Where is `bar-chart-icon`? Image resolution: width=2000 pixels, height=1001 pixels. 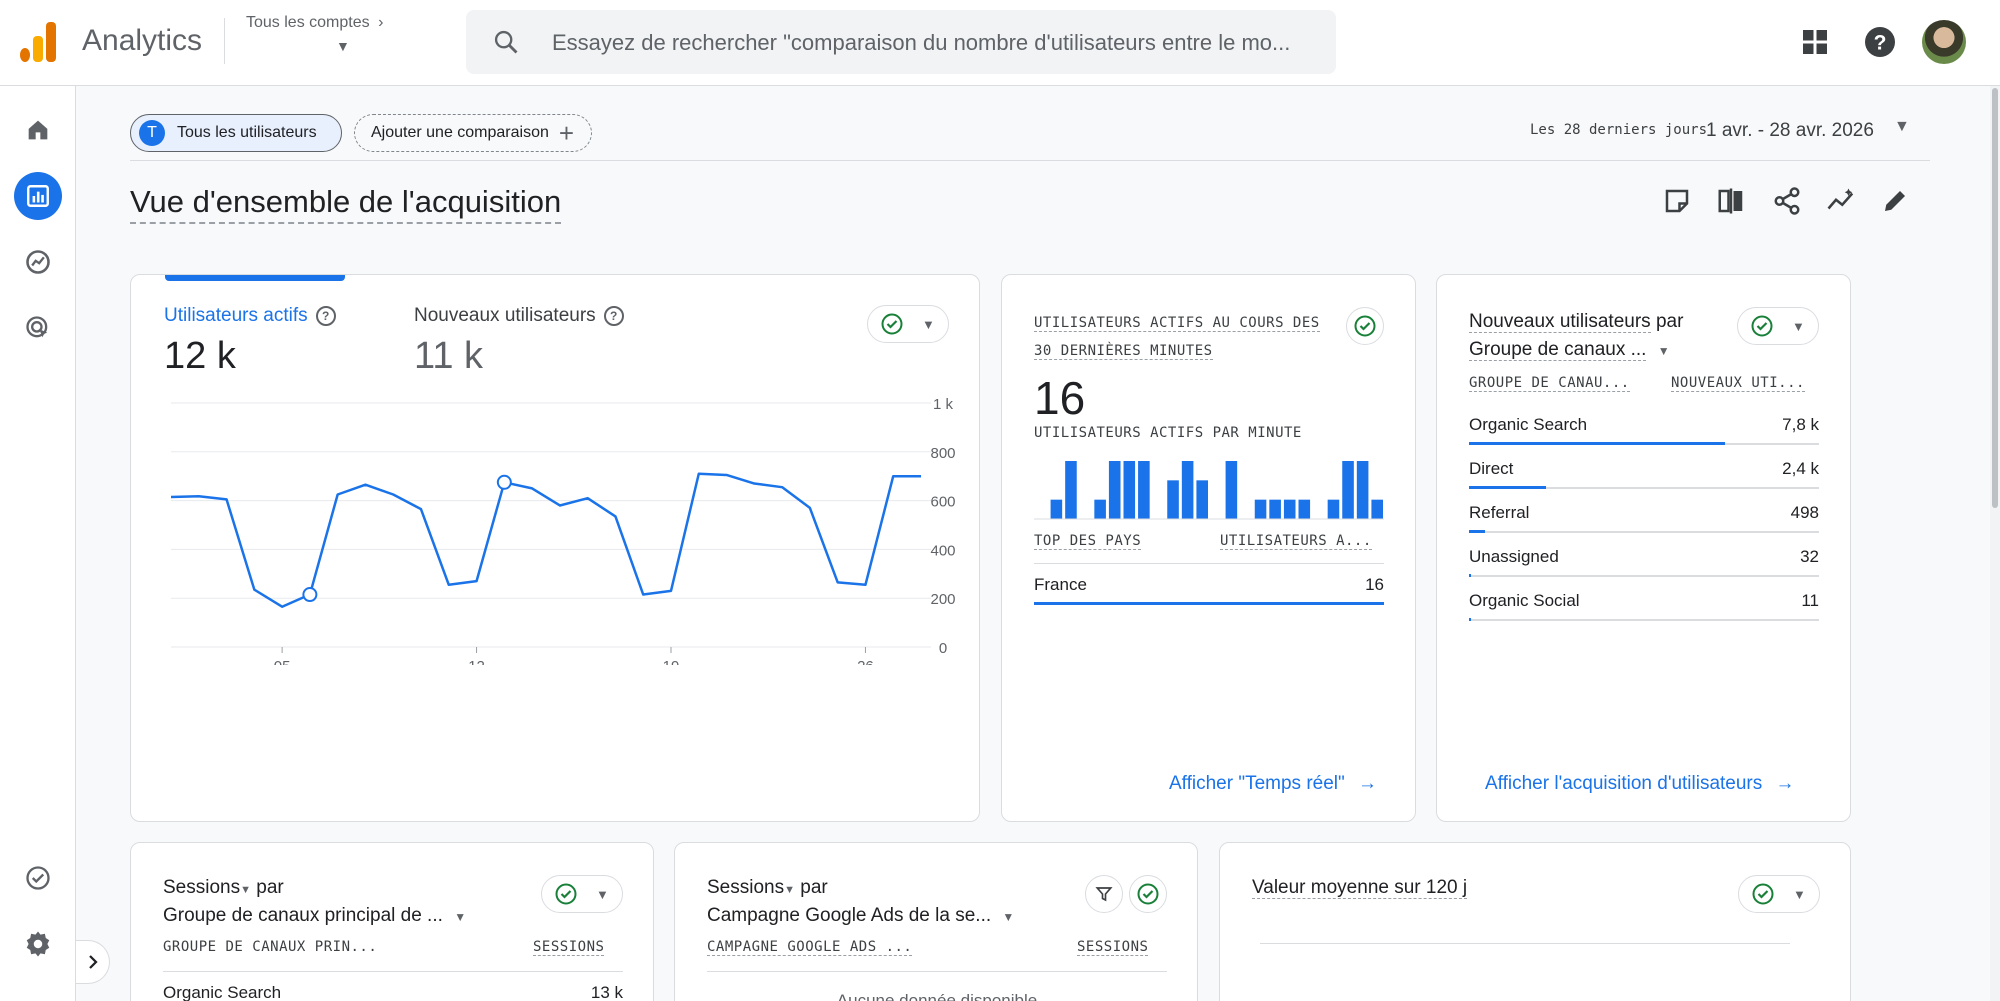 bar-chart-icon is located at coordinates (38, 196).